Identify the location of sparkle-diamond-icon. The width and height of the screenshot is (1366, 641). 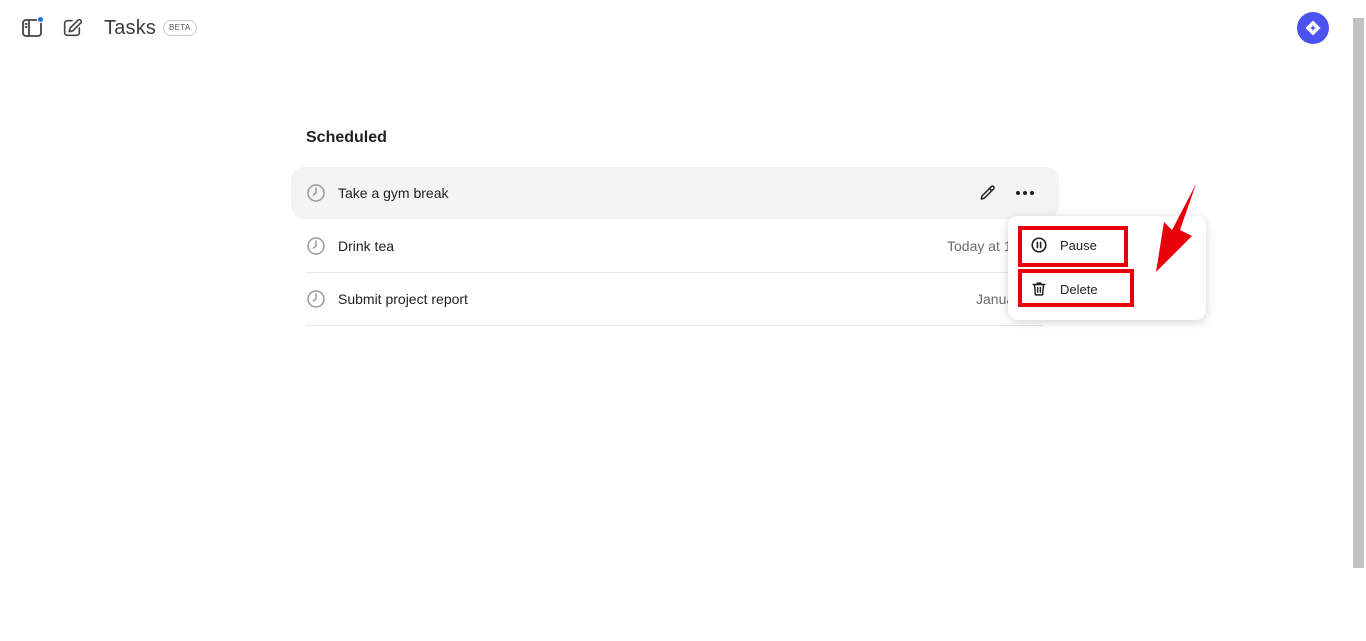
(1313, 28).